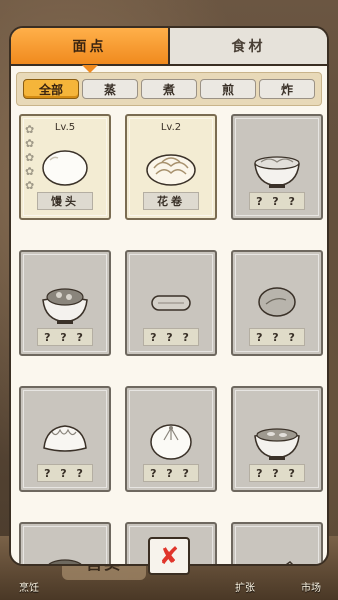 The width and height of the screenshot is (338, 600). I want to click on filter-boil: 煮, so click(169, 89).